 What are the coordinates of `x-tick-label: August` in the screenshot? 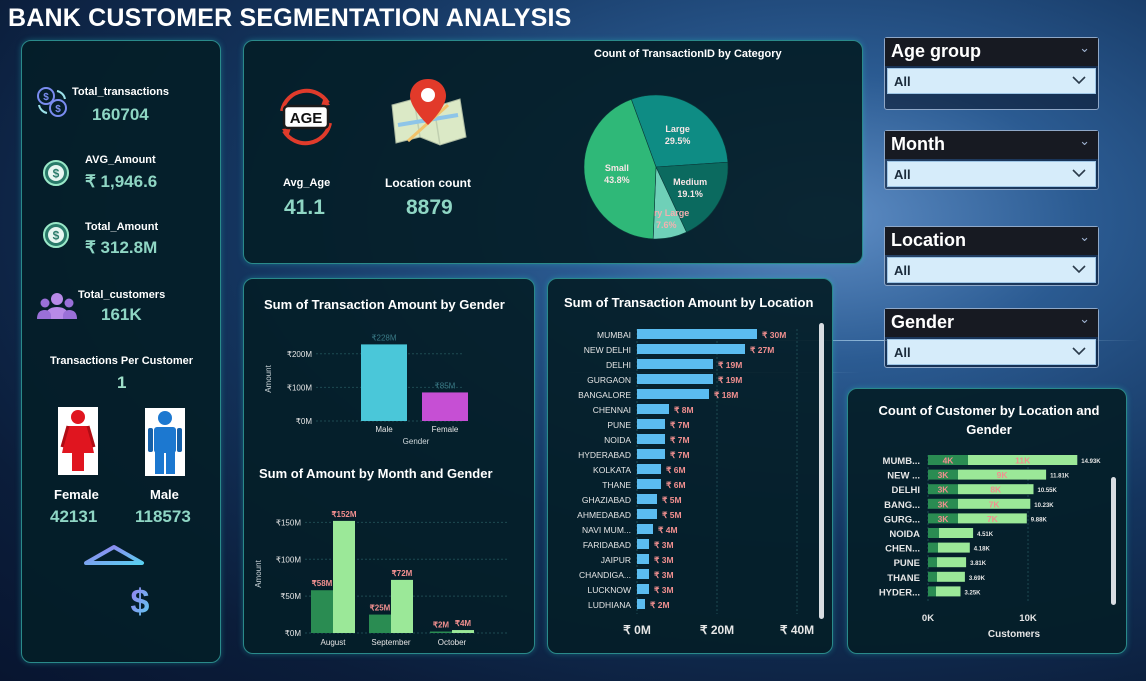 It's located at (334, 642).